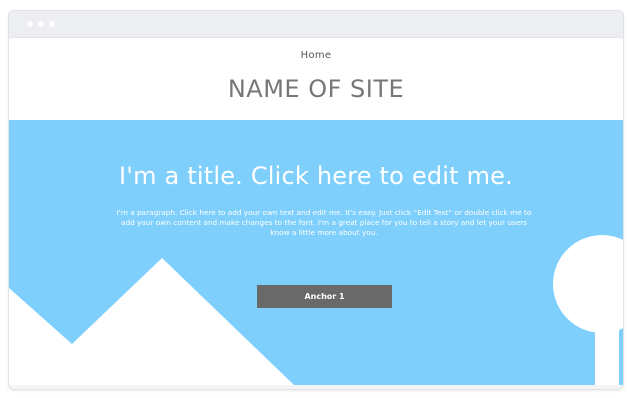 The height and width of the screenshot is (398, 630). I want to click on window-titlebar, so click(316, 24).